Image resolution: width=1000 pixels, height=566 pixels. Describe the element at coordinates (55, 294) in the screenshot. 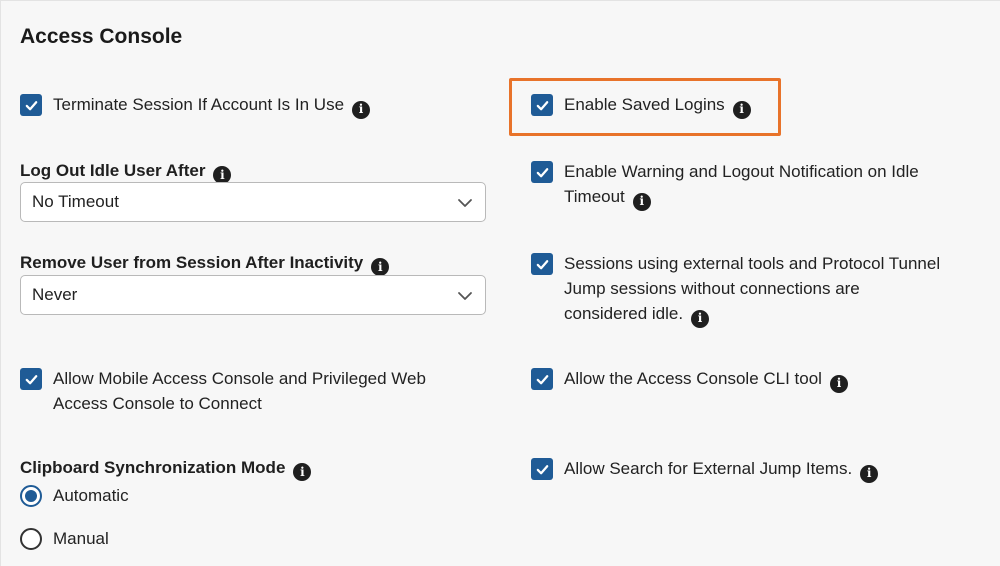

I see `remove-user-value: Never` at that location.